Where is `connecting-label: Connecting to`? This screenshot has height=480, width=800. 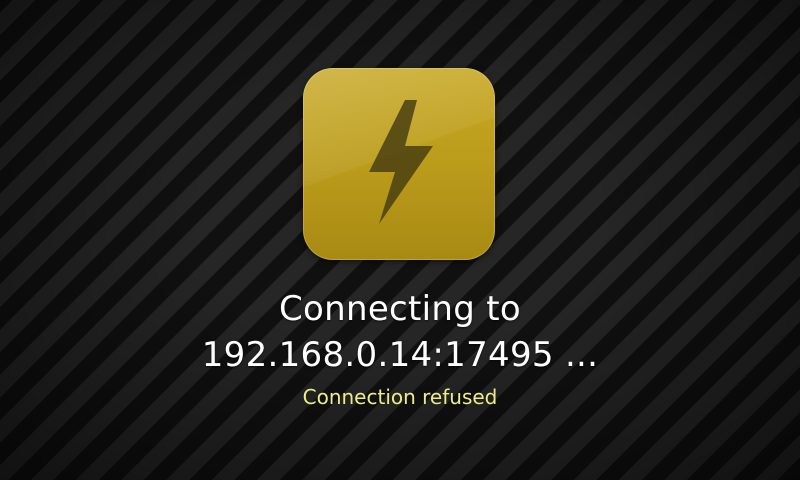
connecting-label: Connecting to is located at coordinates (400, 309).